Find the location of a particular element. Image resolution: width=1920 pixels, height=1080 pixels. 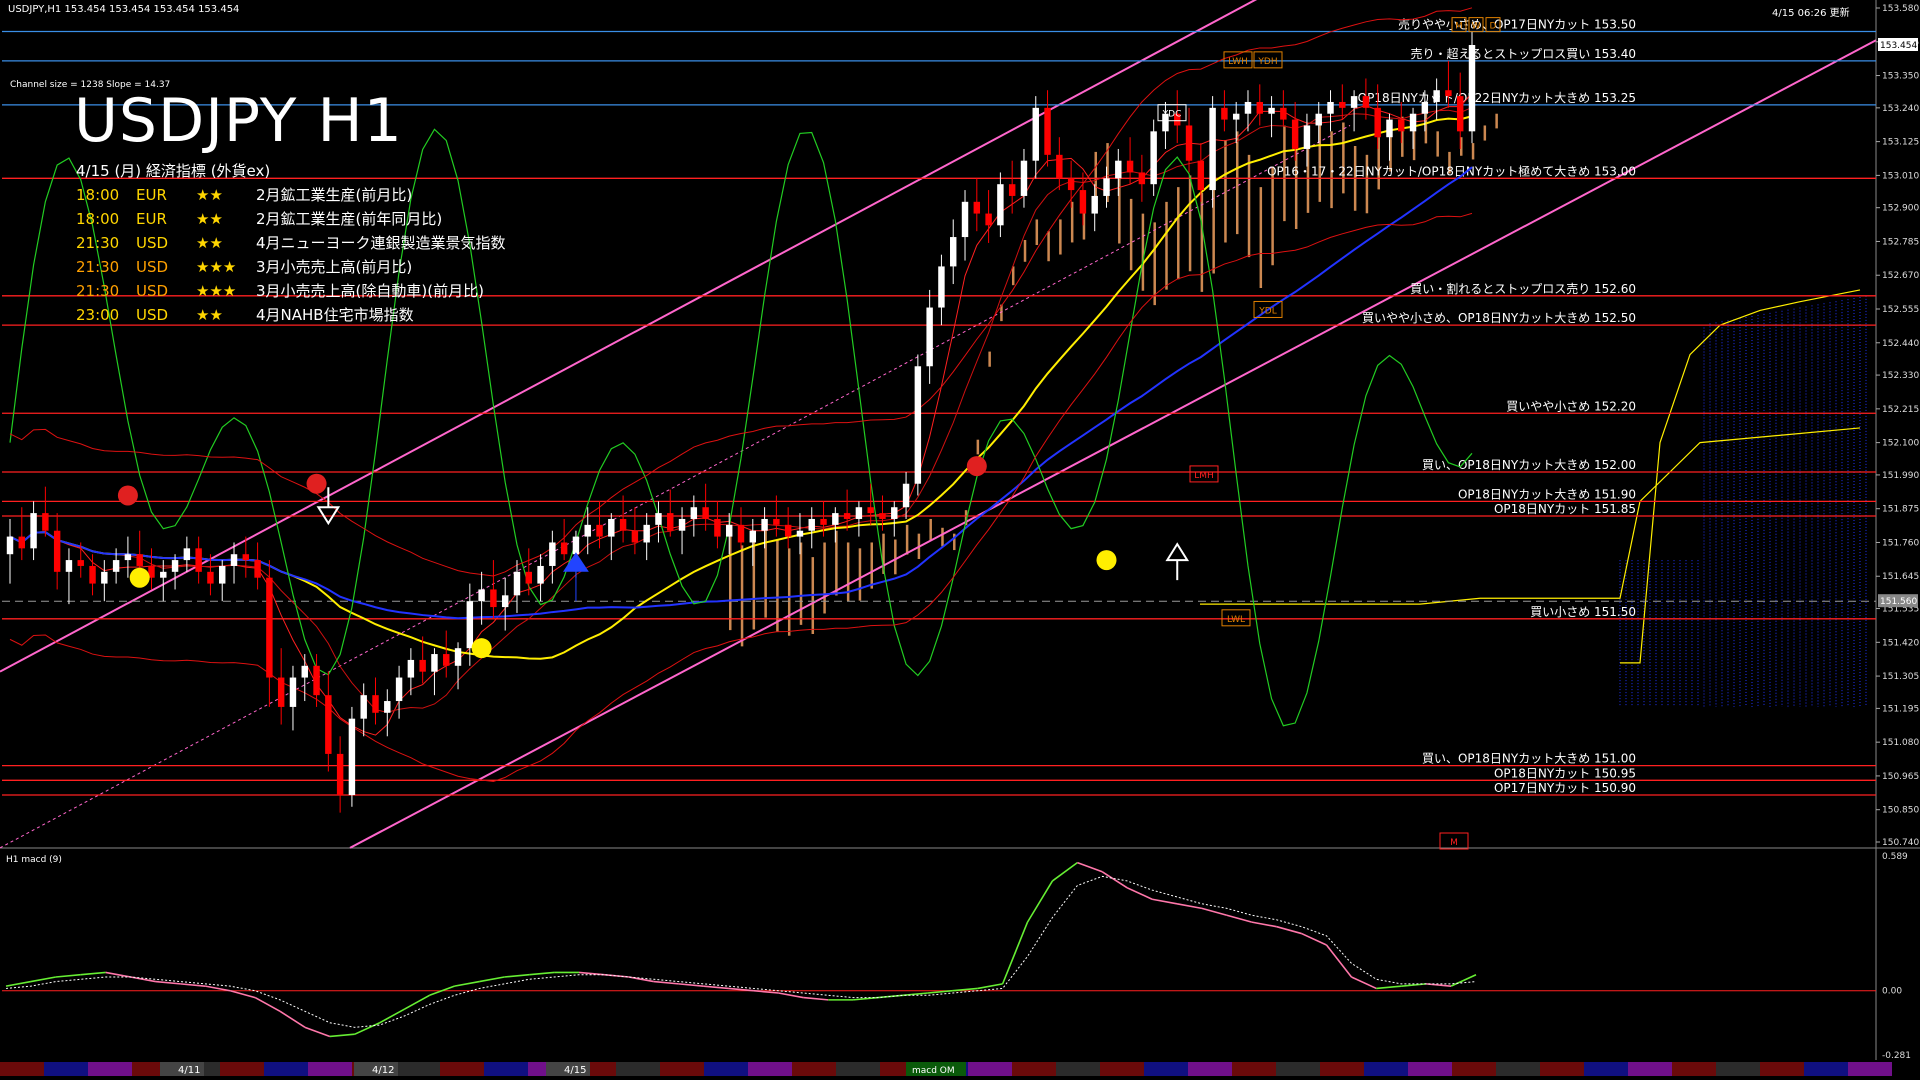

price-tick-label: 151.990 is located at coordinates (1900, 476).